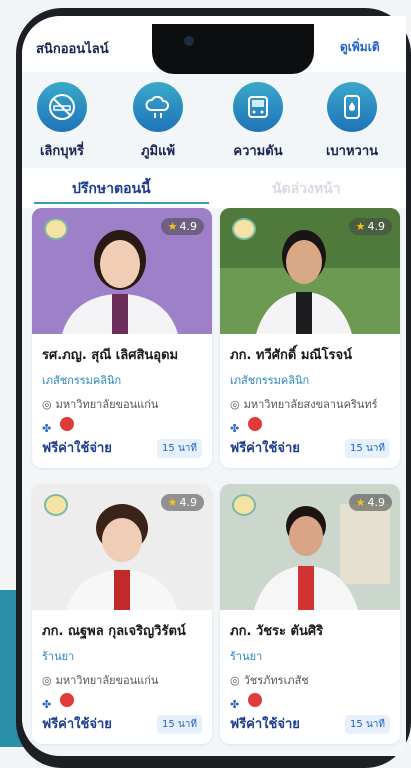  I want to click on section-title: สนิกออนไลน์, so click(72, 49).